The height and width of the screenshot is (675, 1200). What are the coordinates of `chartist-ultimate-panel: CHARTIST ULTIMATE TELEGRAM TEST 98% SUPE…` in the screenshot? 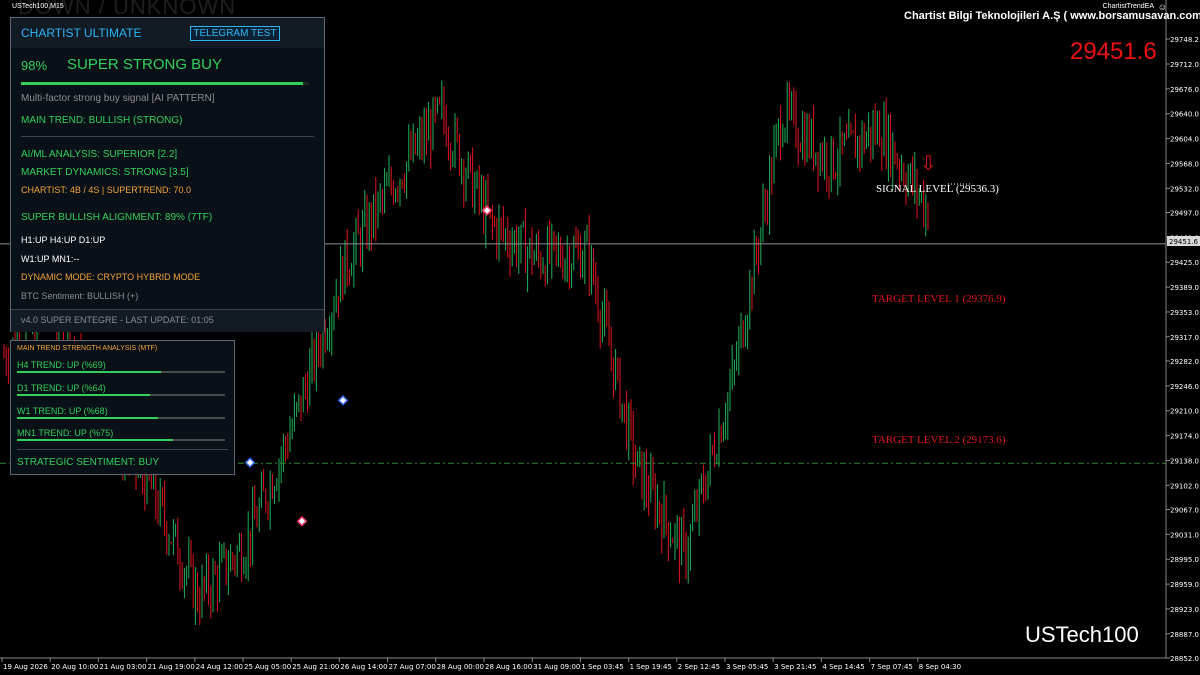 It's located at (167, 174).